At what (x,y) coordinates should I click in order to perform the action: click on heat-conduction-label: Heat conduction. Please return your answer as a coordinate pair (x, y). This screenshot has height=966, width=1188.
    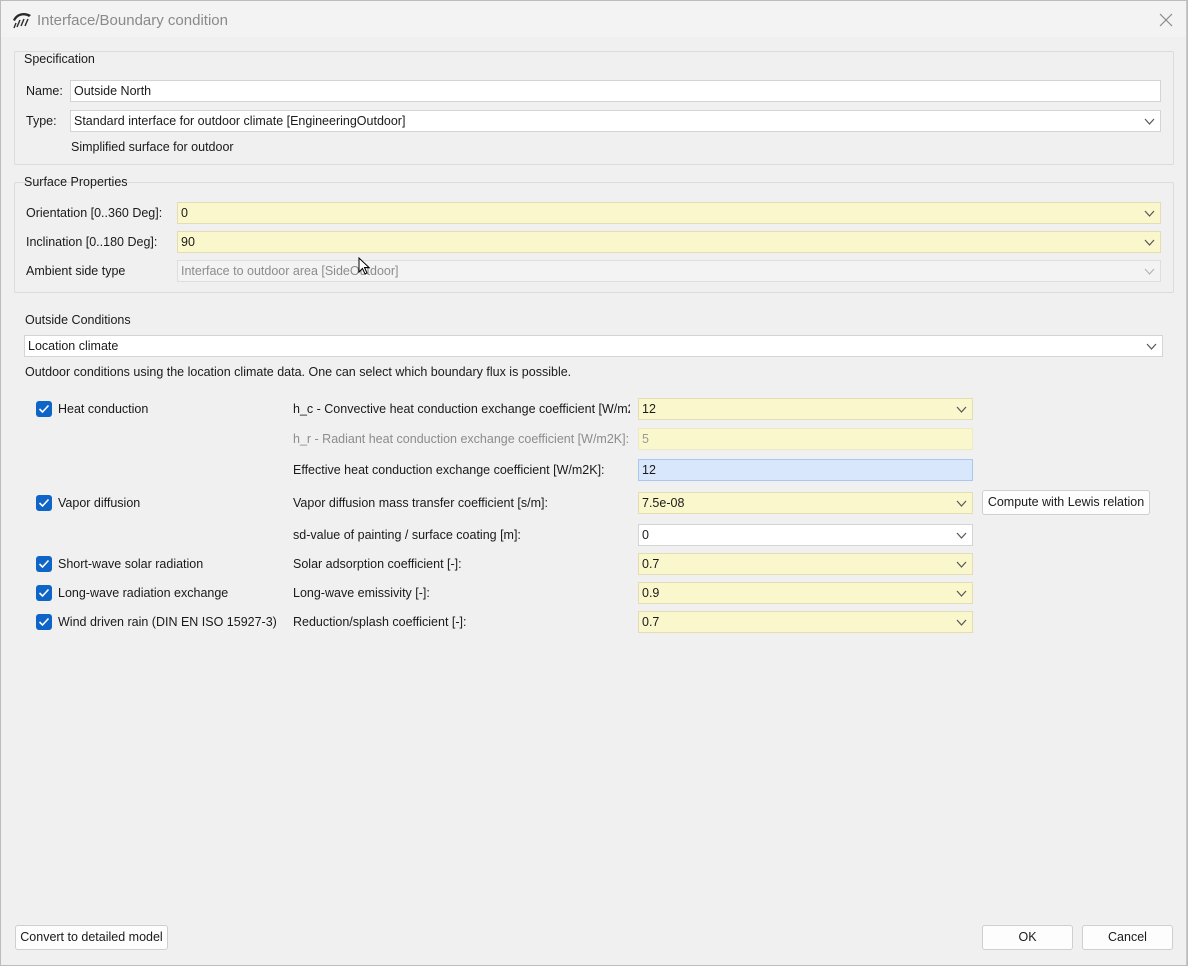
    Looking at the image, I should click on (103, 409).